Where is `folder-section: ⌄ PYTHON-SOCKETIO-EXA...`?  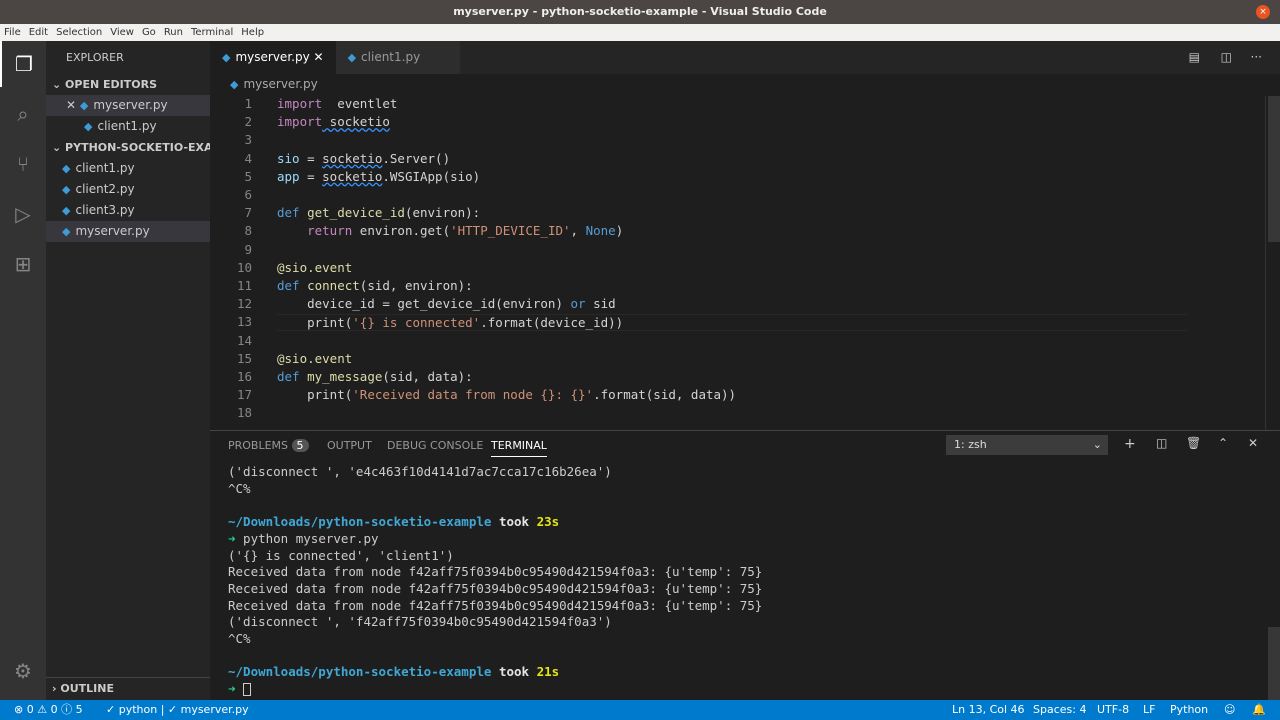 folder-section: ⌄ PYTHON-SOCKETIO-EXA... is located at coordinates (128, 147).